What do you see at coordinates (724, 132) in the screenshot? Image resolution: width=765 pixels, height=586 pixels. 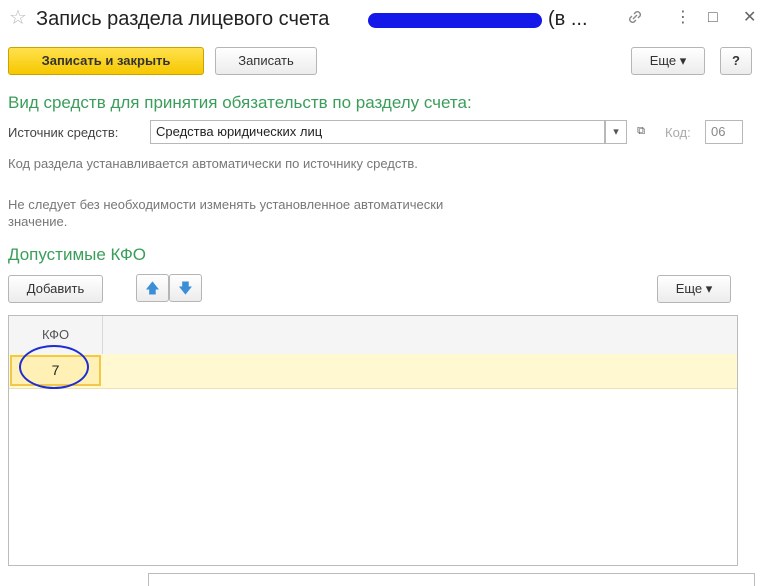 I see `code-field: 06` at bounding box center [724, 132].